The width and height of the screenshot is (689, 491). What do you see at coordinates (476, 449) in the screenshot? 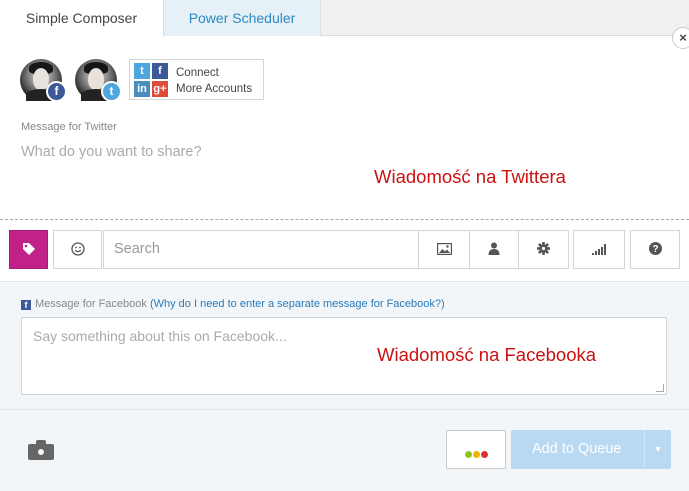
I see `status-dots-button` at bounding box center [476, 449].